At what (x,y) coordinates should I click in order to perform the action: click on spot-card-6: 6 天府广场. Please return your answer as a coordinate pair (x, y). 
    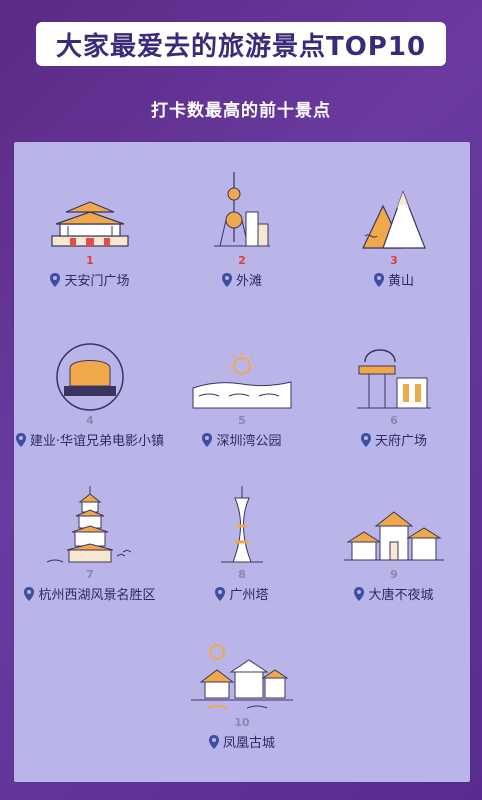
    Looking at the image, I should click on (394, 390).